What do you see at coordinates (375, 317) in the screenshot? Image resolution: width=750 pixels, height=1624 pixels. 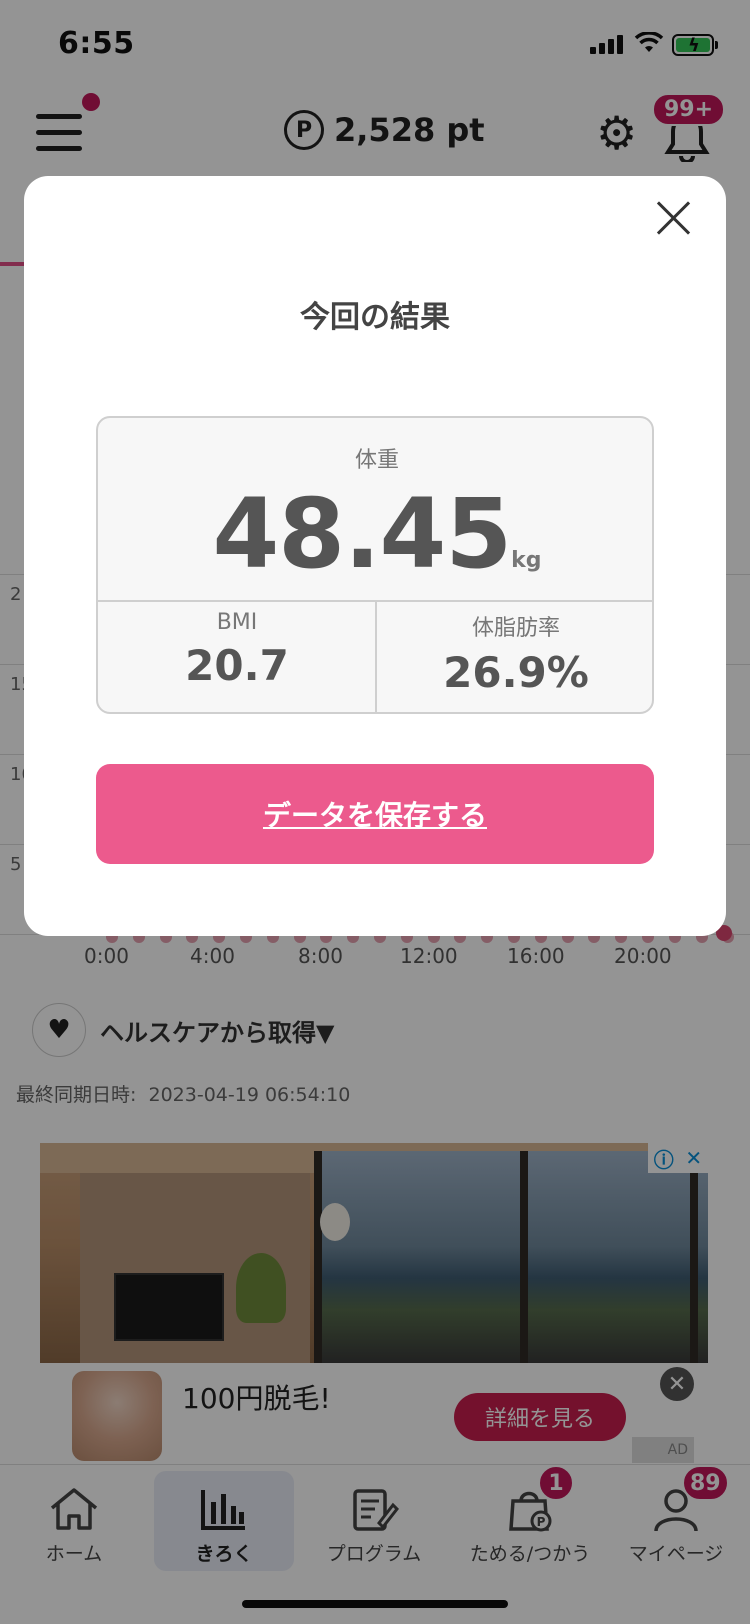 I see `modal-title: 今回の結果` at bounding box center [375, 317].